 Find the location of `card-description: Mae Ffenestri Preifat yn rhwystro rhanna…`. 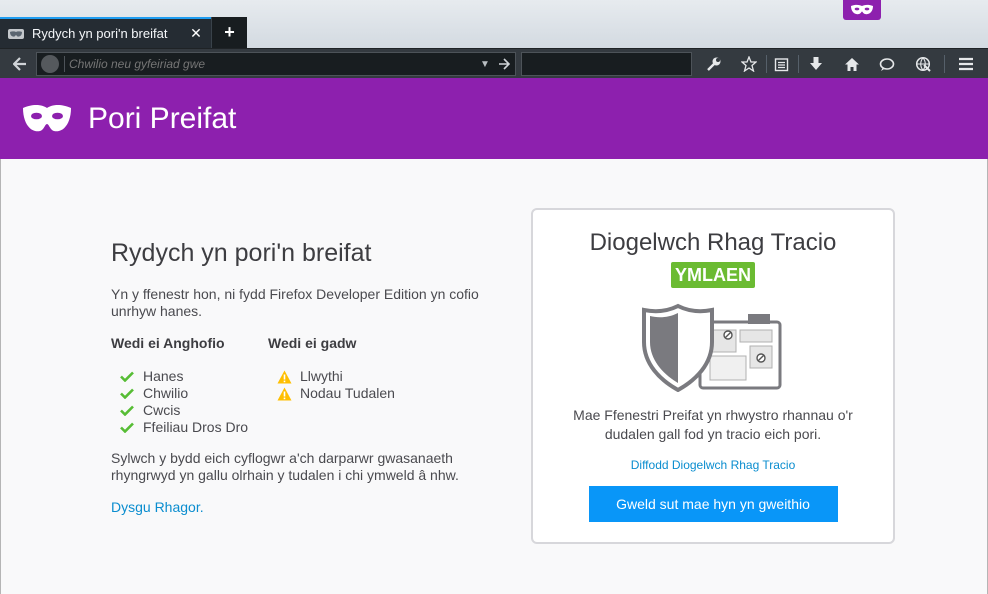

card-description: Mae Ffenestri Preifat yn rhwystro rhanna… is located at coordinates (713, 424).